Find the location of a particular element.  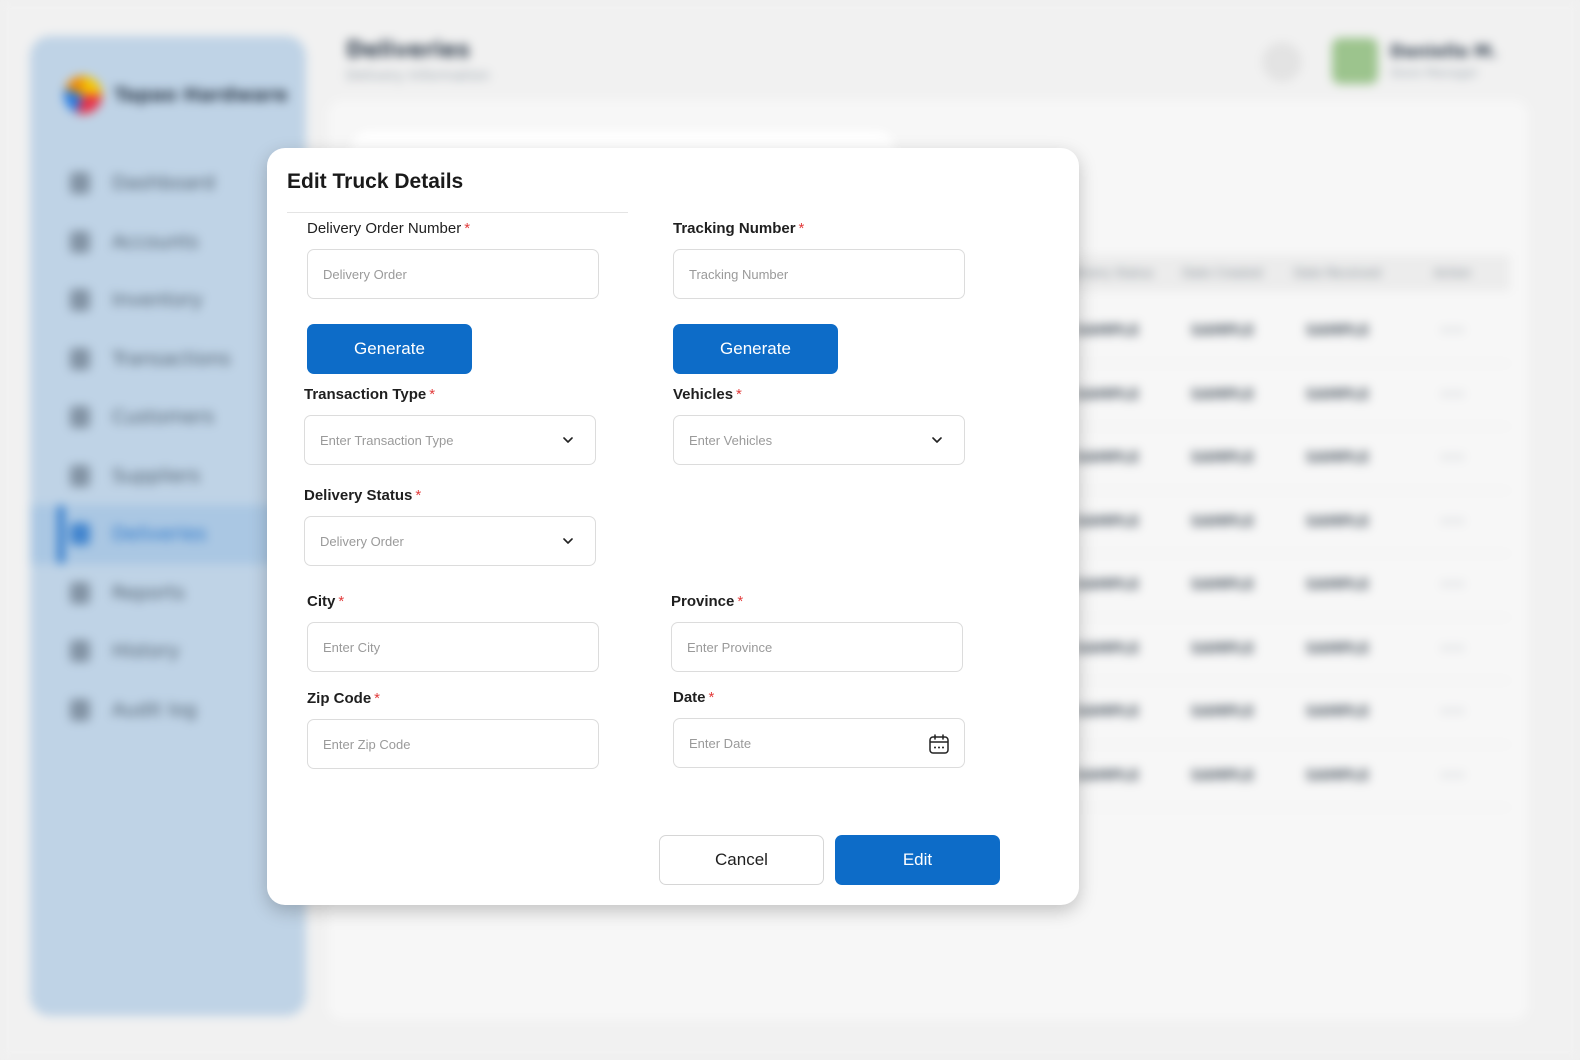

sidebar-item-reports: Reports is located at coordinates (168, 593).